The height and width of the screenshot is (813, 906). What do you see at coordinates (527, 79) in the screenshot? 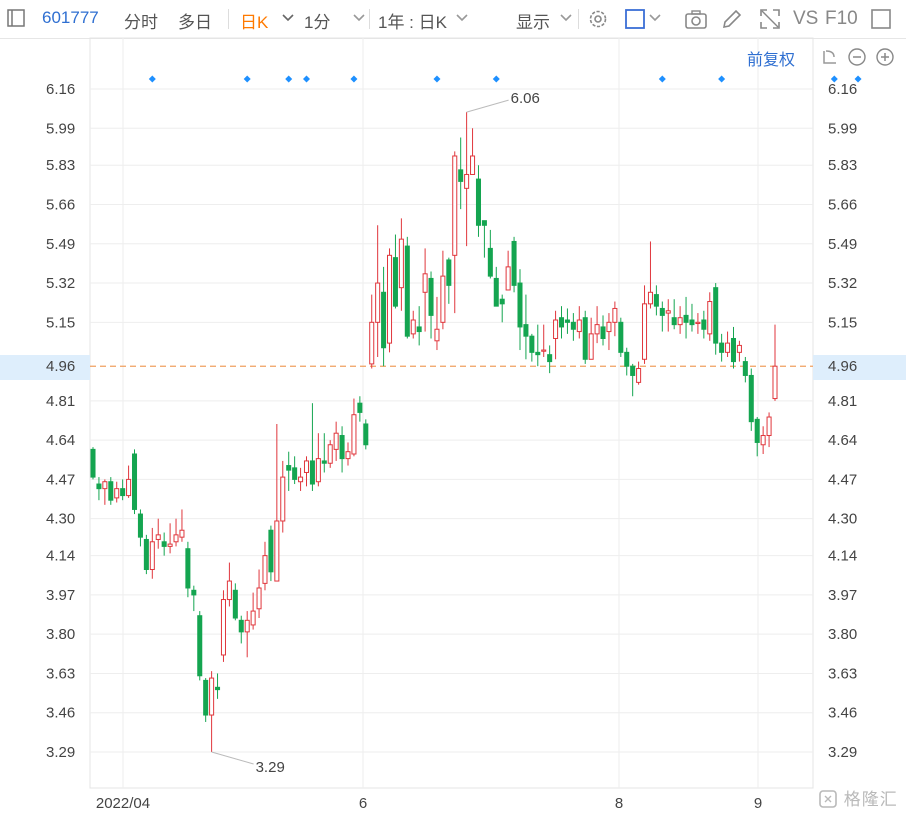
I see `event-markers` at bounding box center [527, 79].